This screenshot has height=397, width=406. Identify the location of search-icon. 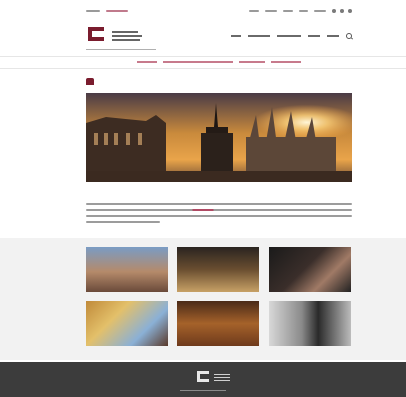
(349, 36).